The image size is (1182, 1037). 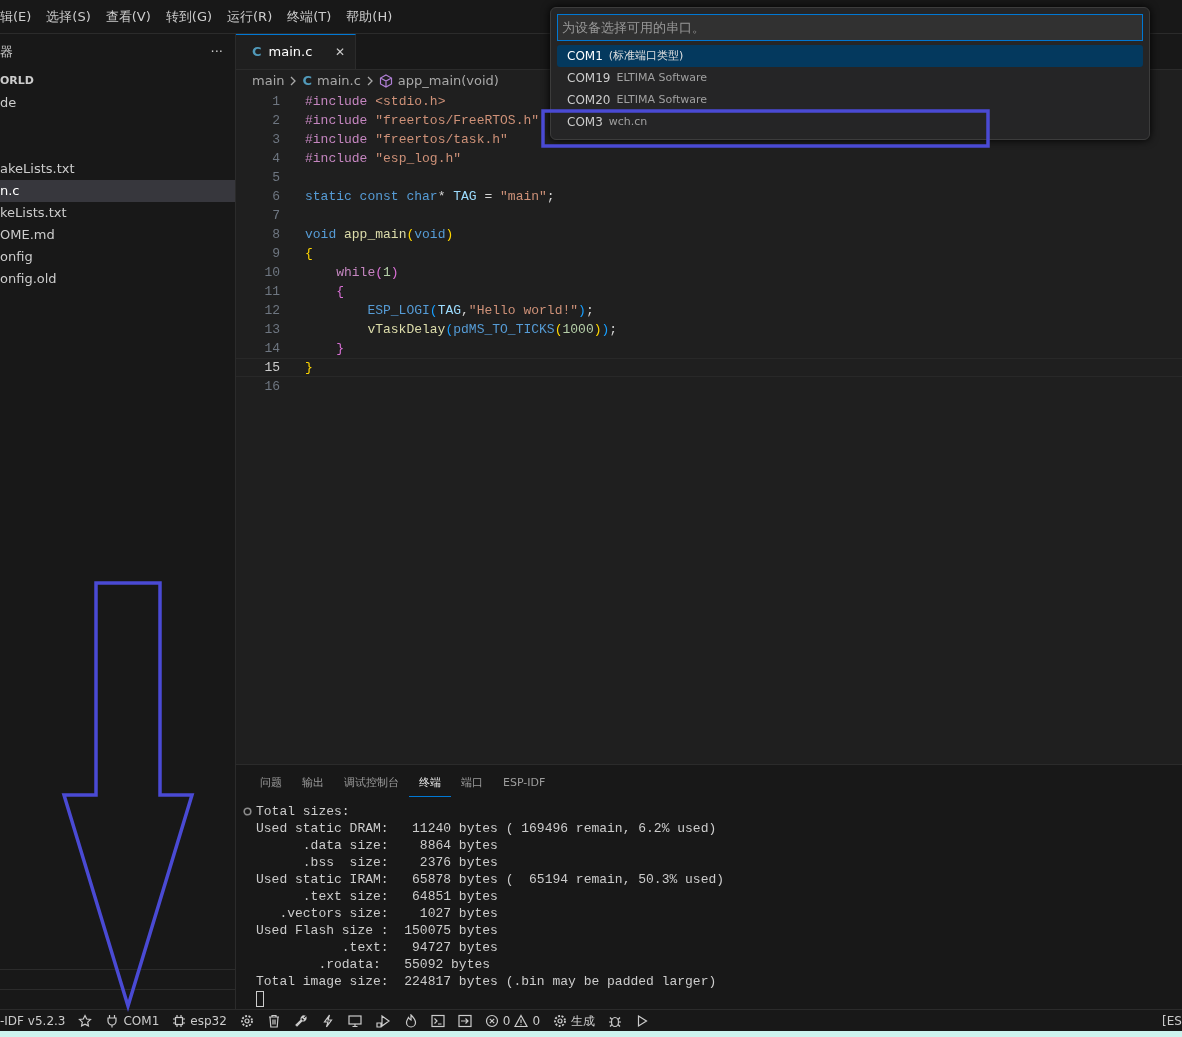 I want to click on terminal-cursor, so click(x=260, y=999).